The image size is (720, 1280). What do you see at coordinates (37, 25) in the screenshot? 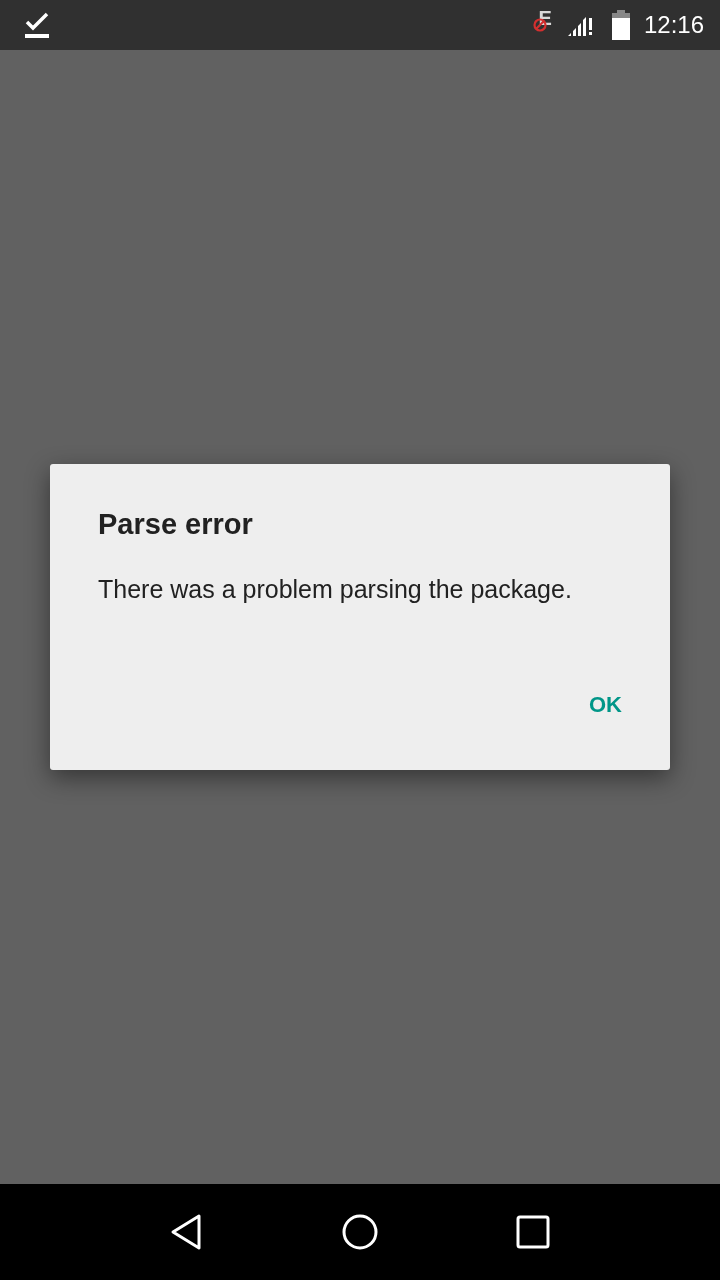
I see `download-done-icon` at bounding box center [37, 25].